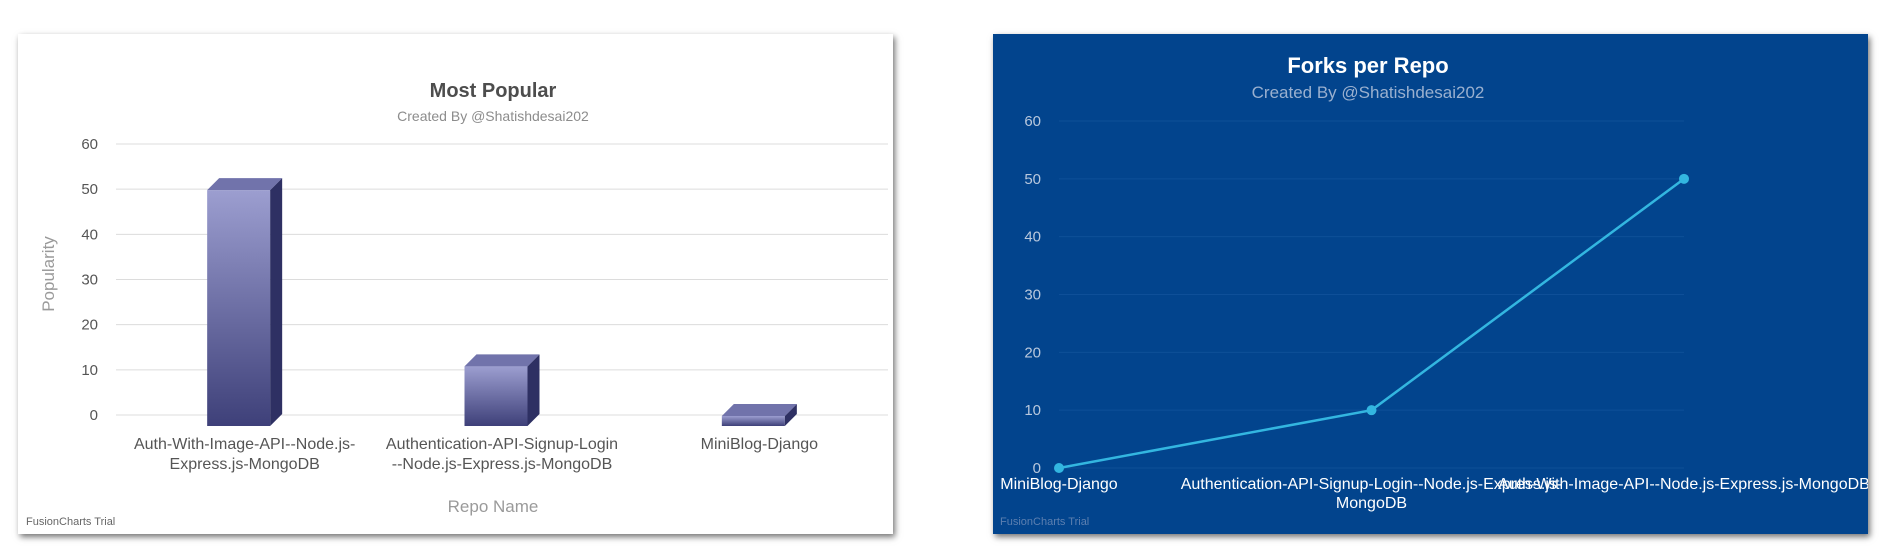  Describe the element at coordinates (493, 506) in the screenshot. I see `x-axis-title: Repo Name` at that location.